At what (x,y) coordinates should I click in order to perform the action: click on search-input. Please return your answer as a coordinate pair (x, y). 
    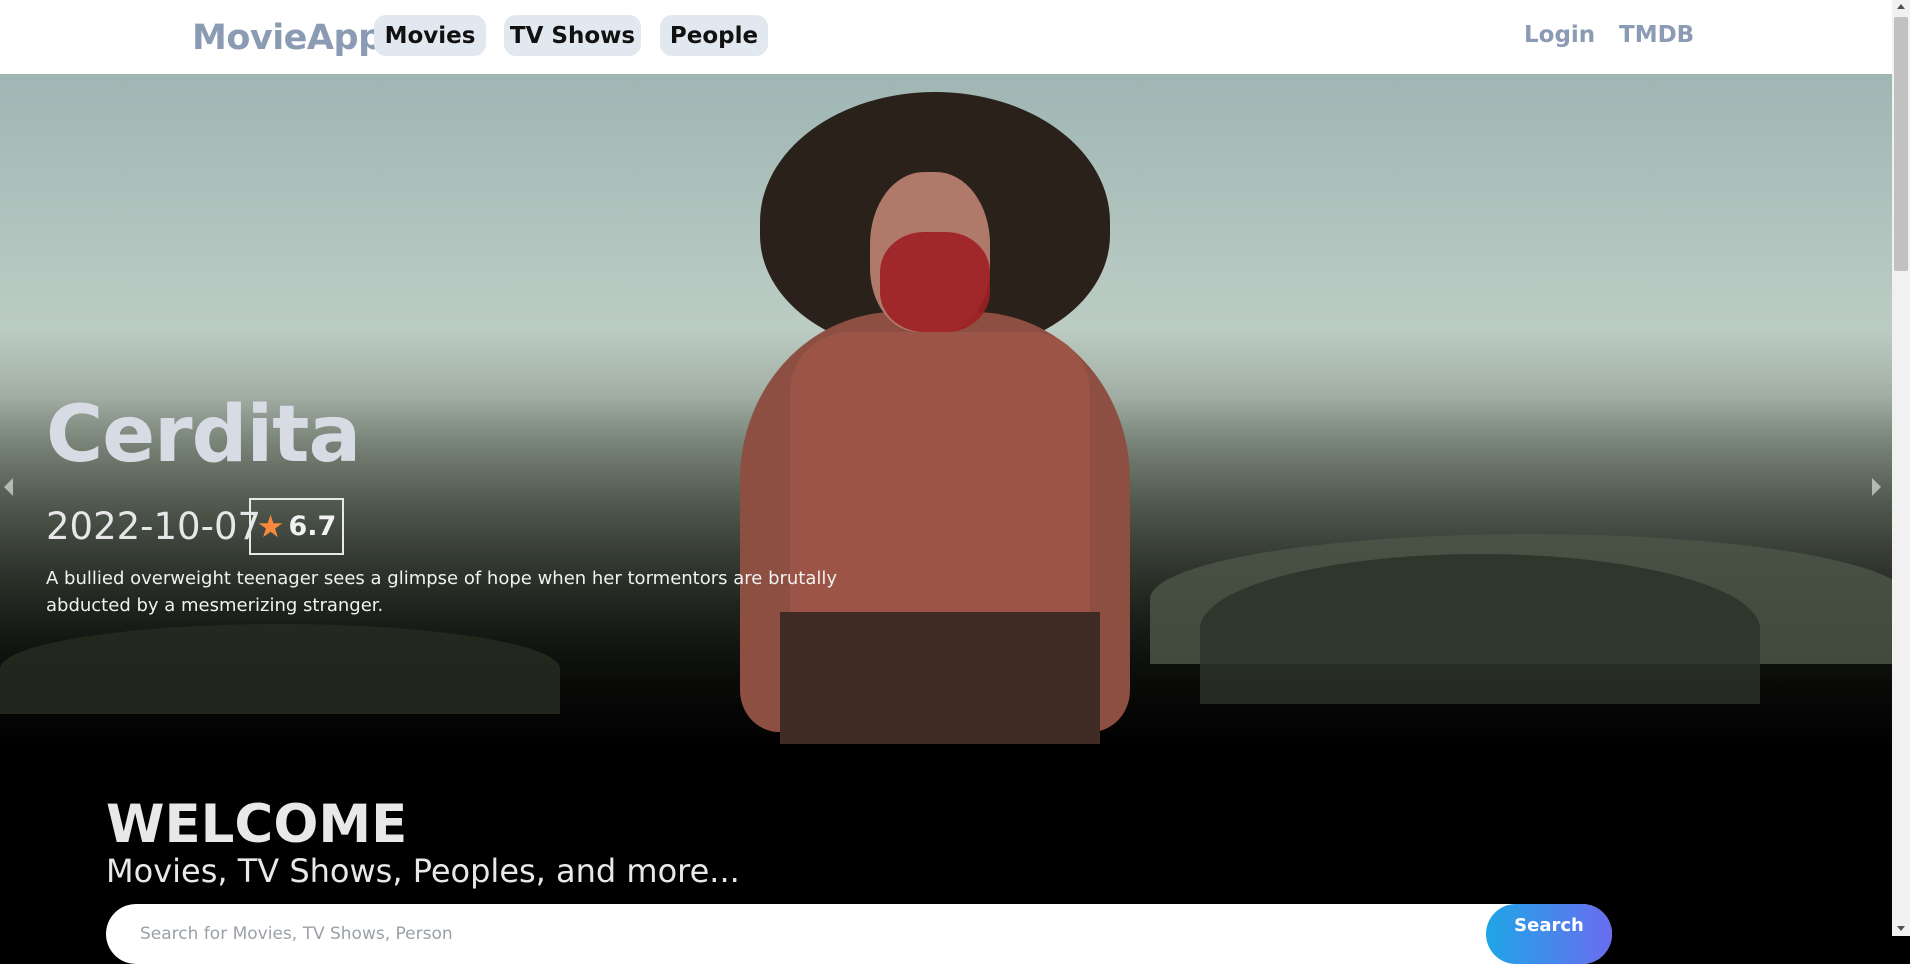
    Looking at the image, I should click on (790, 934).